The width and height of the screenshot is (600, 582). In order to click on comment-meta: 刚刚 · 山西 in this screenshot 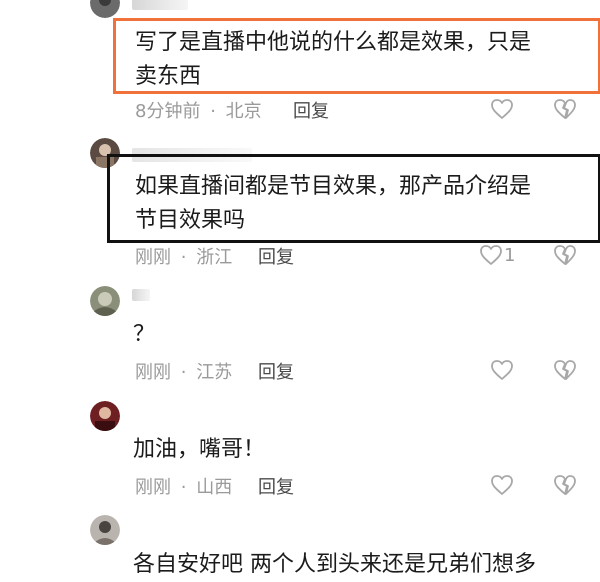, I will do `click(184, 487)`.